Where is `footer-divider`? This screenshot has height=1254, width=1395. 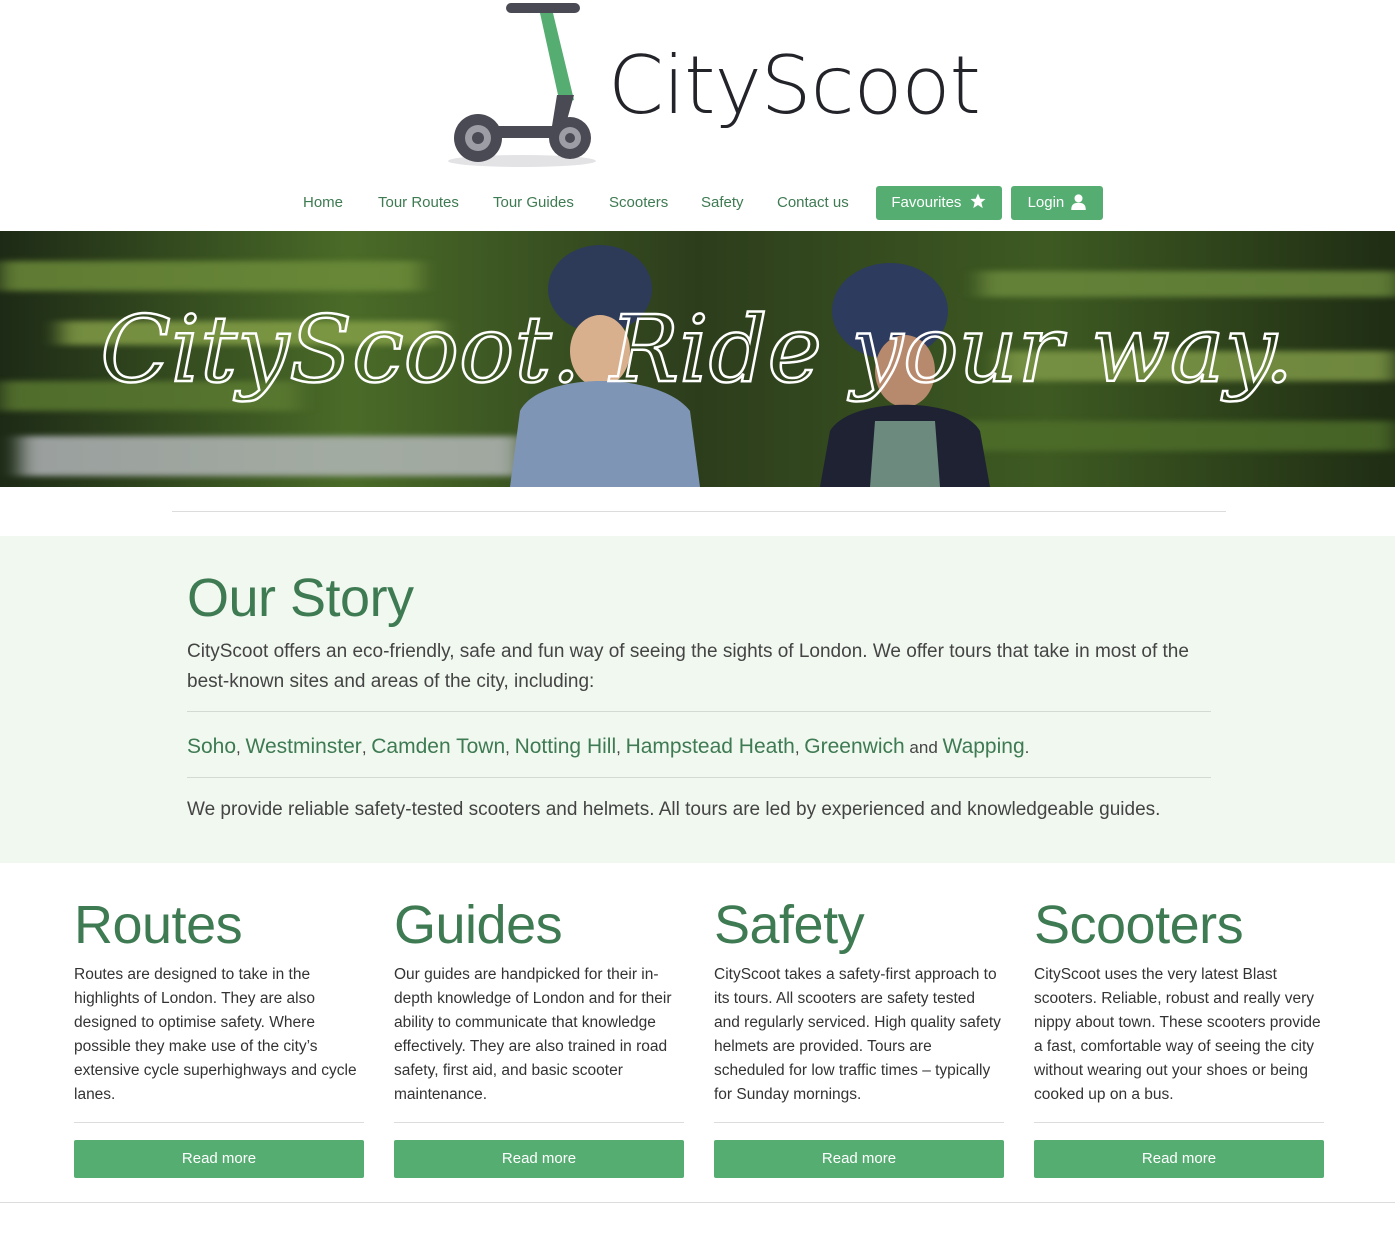
footer-divider is located at coordinates (697, 1202).